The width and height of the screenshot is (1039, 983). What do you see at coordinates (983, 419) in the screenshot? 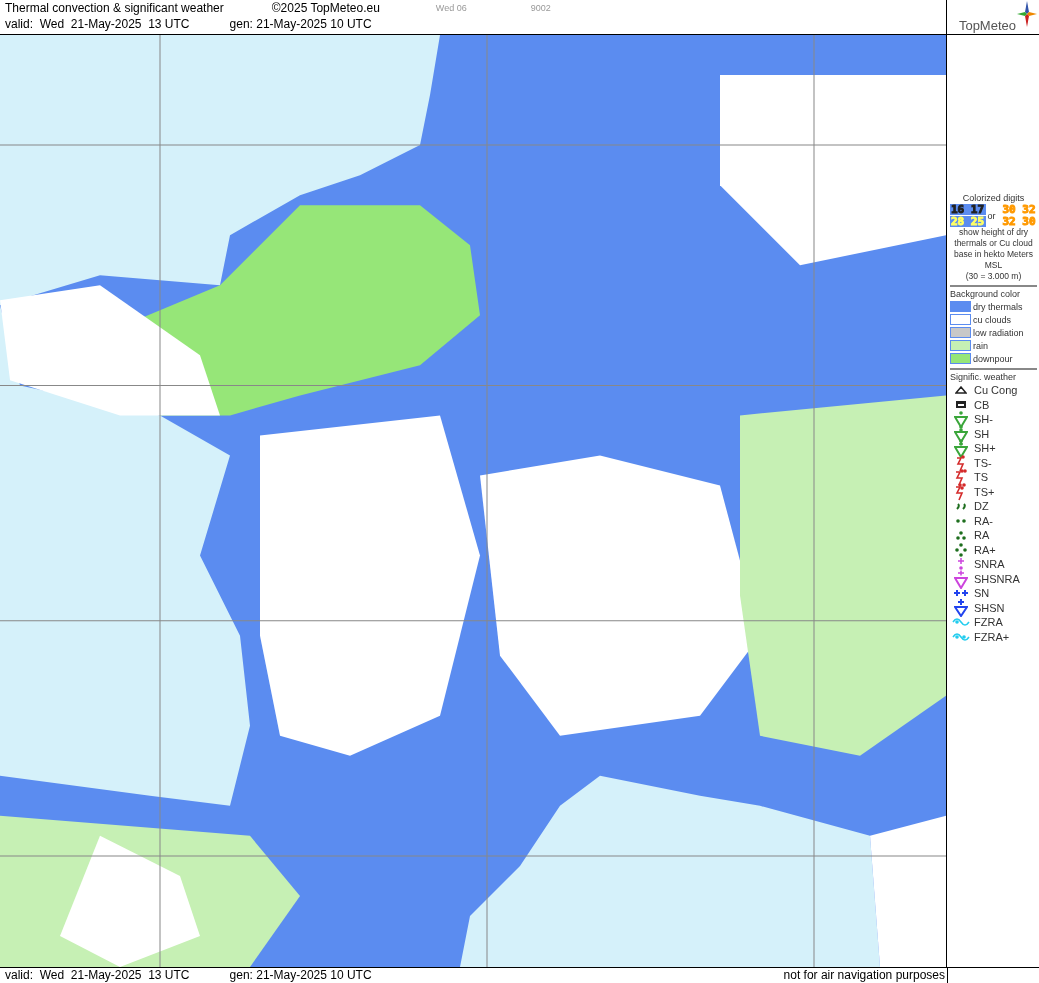
I see `legend-label: SH-` at bounding box center [983, 419].